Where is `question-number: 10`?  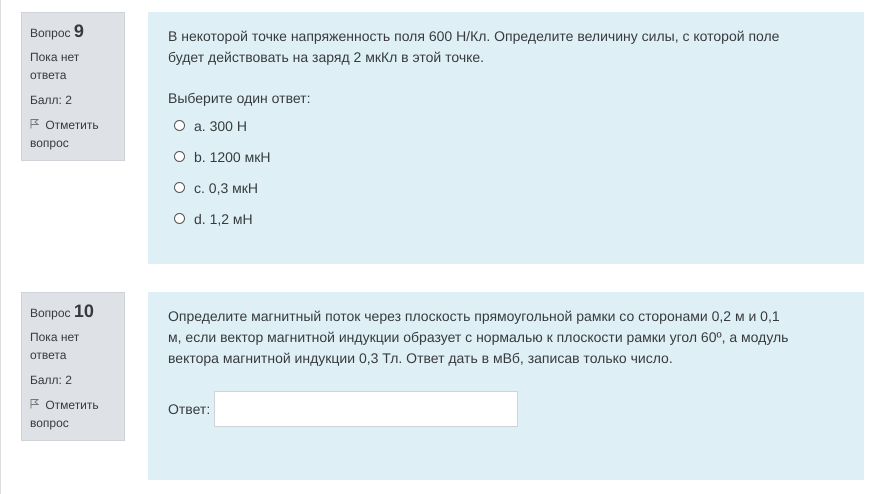
question-number: 10 is located at coordinates (84, 311).